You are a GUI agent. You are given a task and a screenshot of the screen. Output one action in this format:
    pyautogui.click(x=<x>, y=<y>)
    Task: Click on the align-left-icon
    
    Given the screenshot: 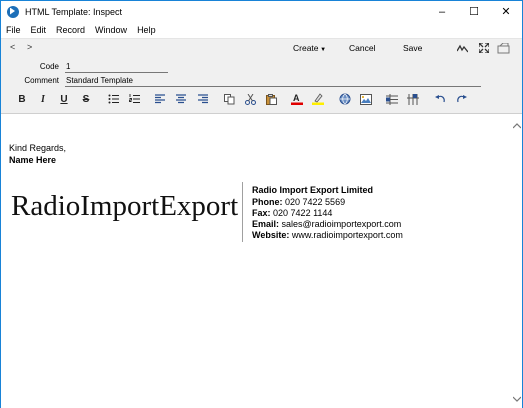 What is the action you would take?
    pyautogui.click(x=160, y=99)
    